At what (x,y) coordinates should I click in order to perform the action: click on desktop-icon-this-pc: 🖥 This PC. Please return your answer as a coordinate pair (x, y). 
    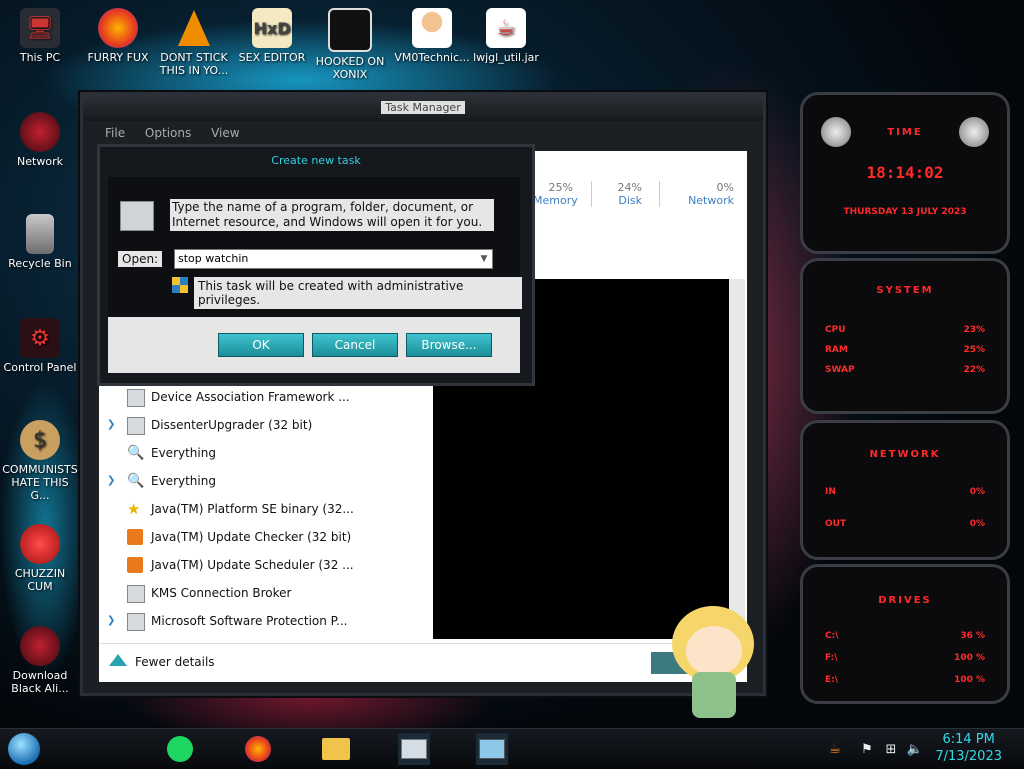
    Looking at the image, I should click on (40, 36).